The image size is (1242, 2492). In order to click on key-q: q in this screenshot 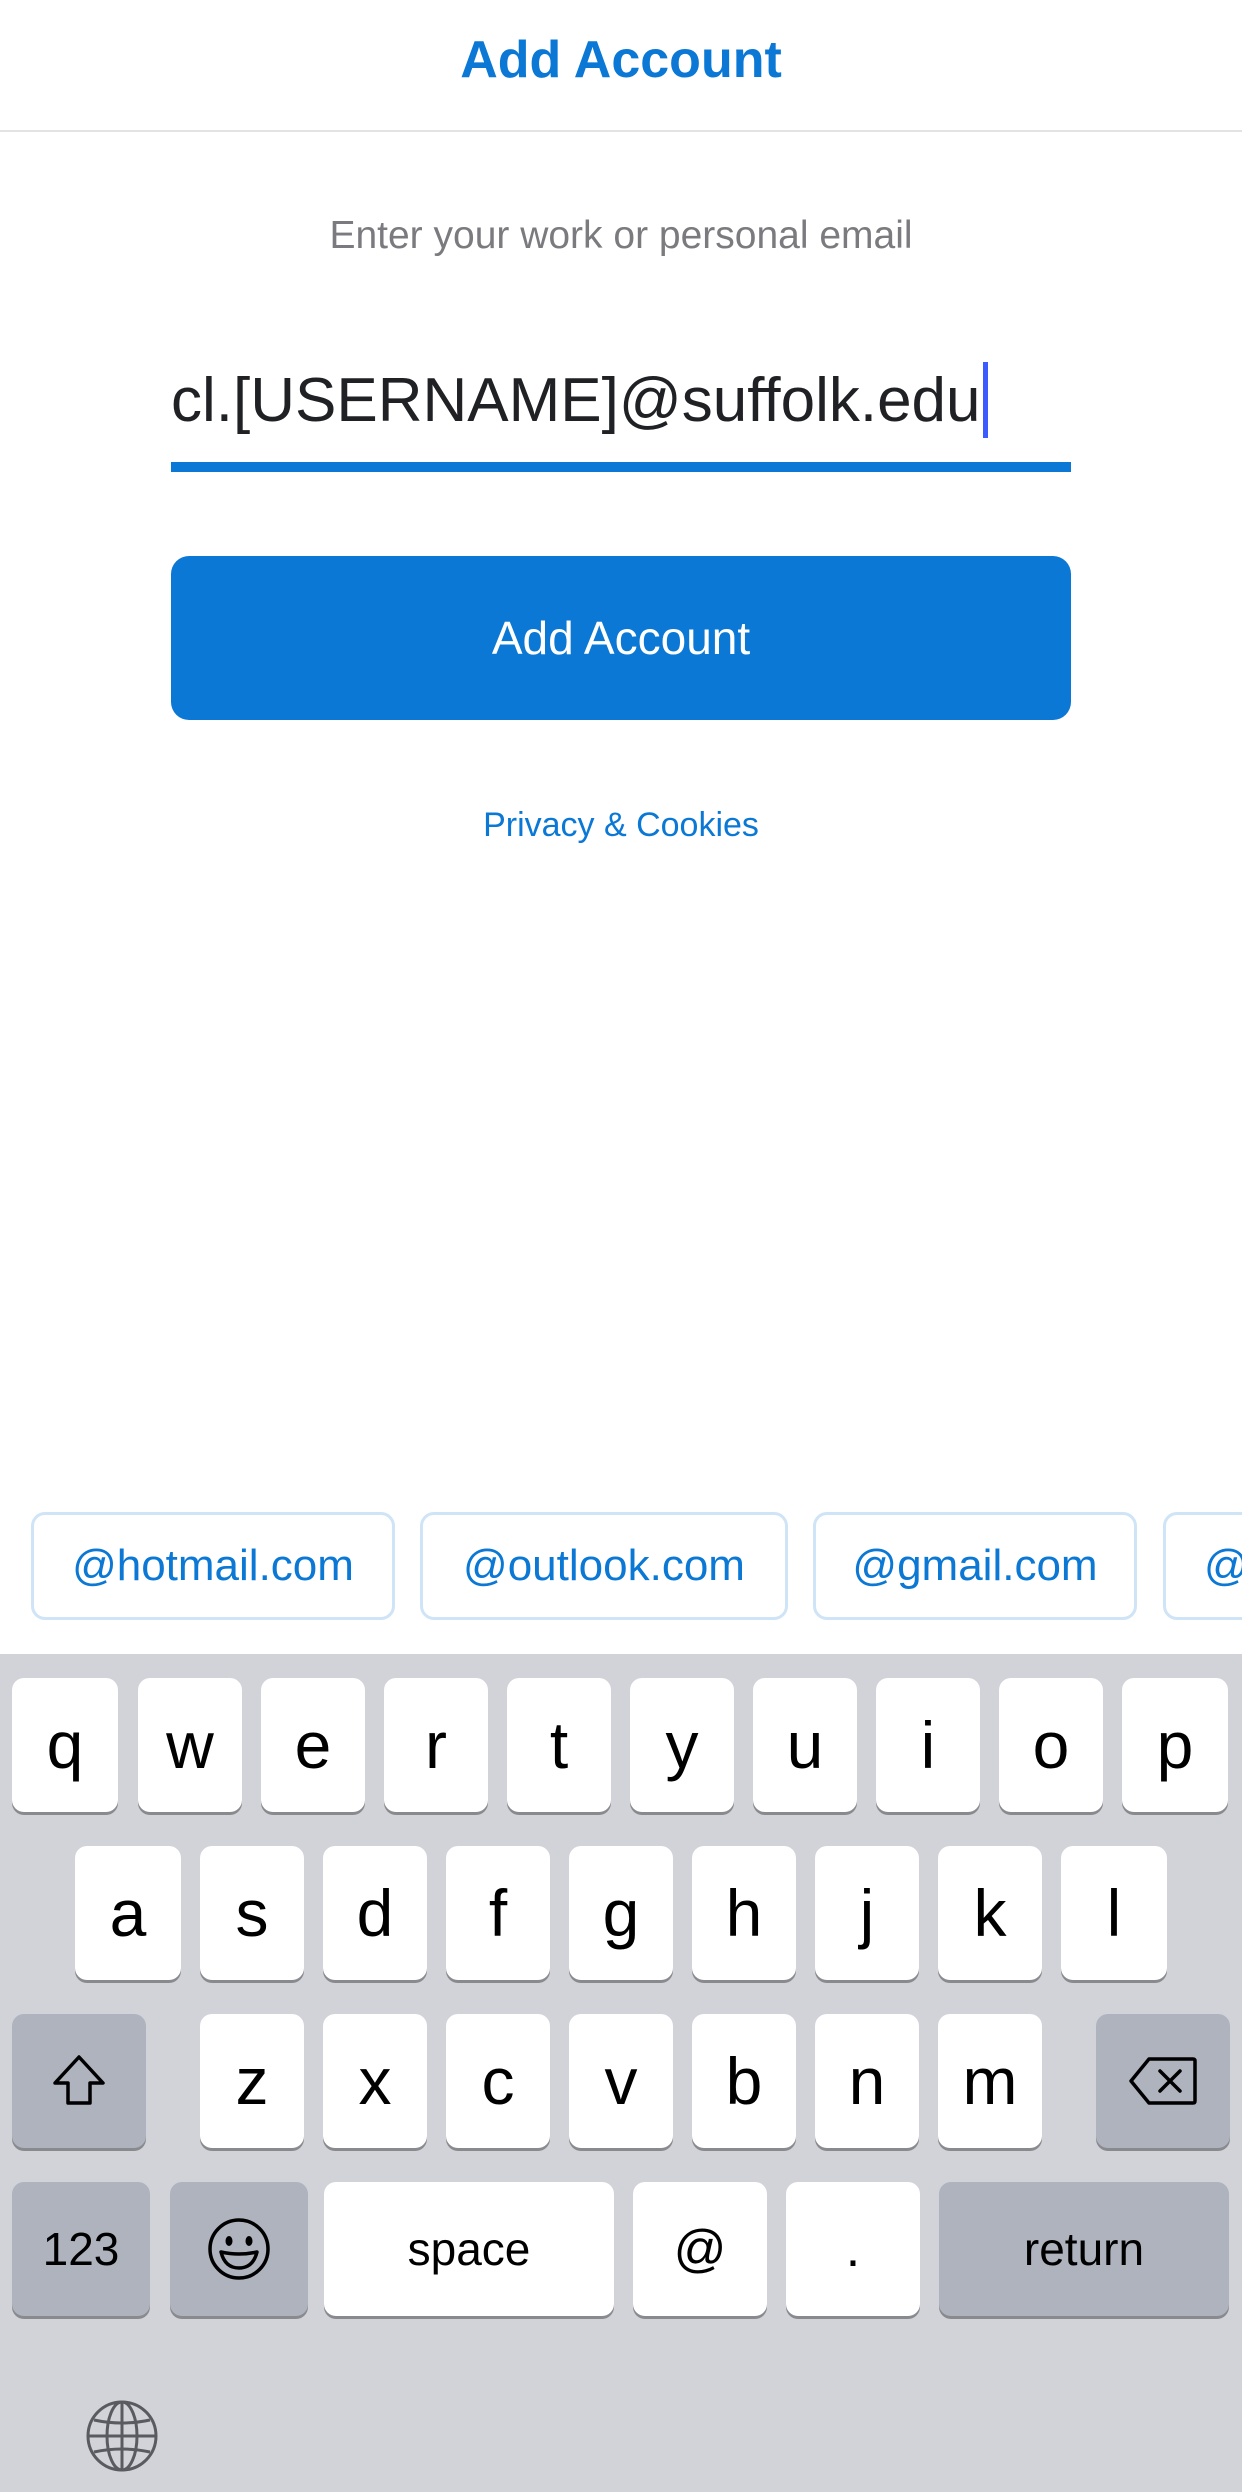, I will do `click(65, 1745)`.